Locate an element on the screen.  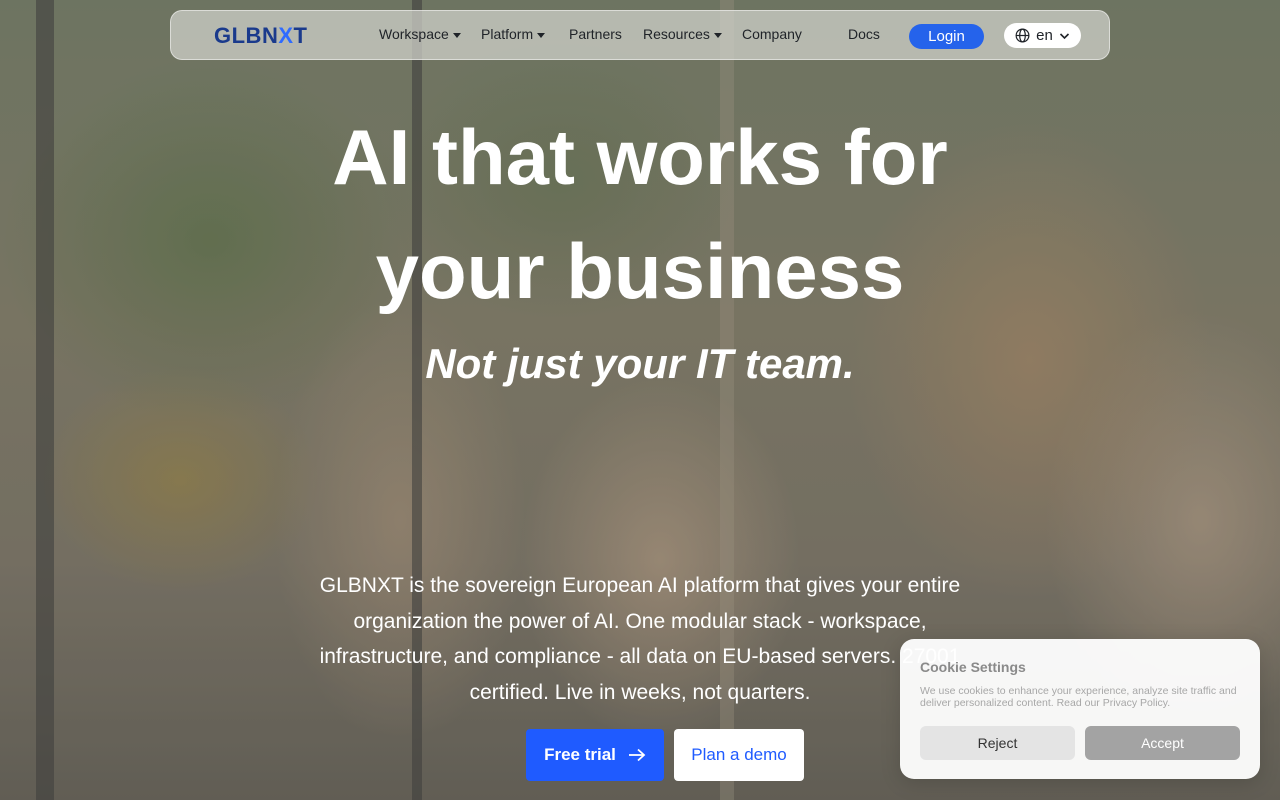
chevron-down-icon is located at coordinates (1064, 35).